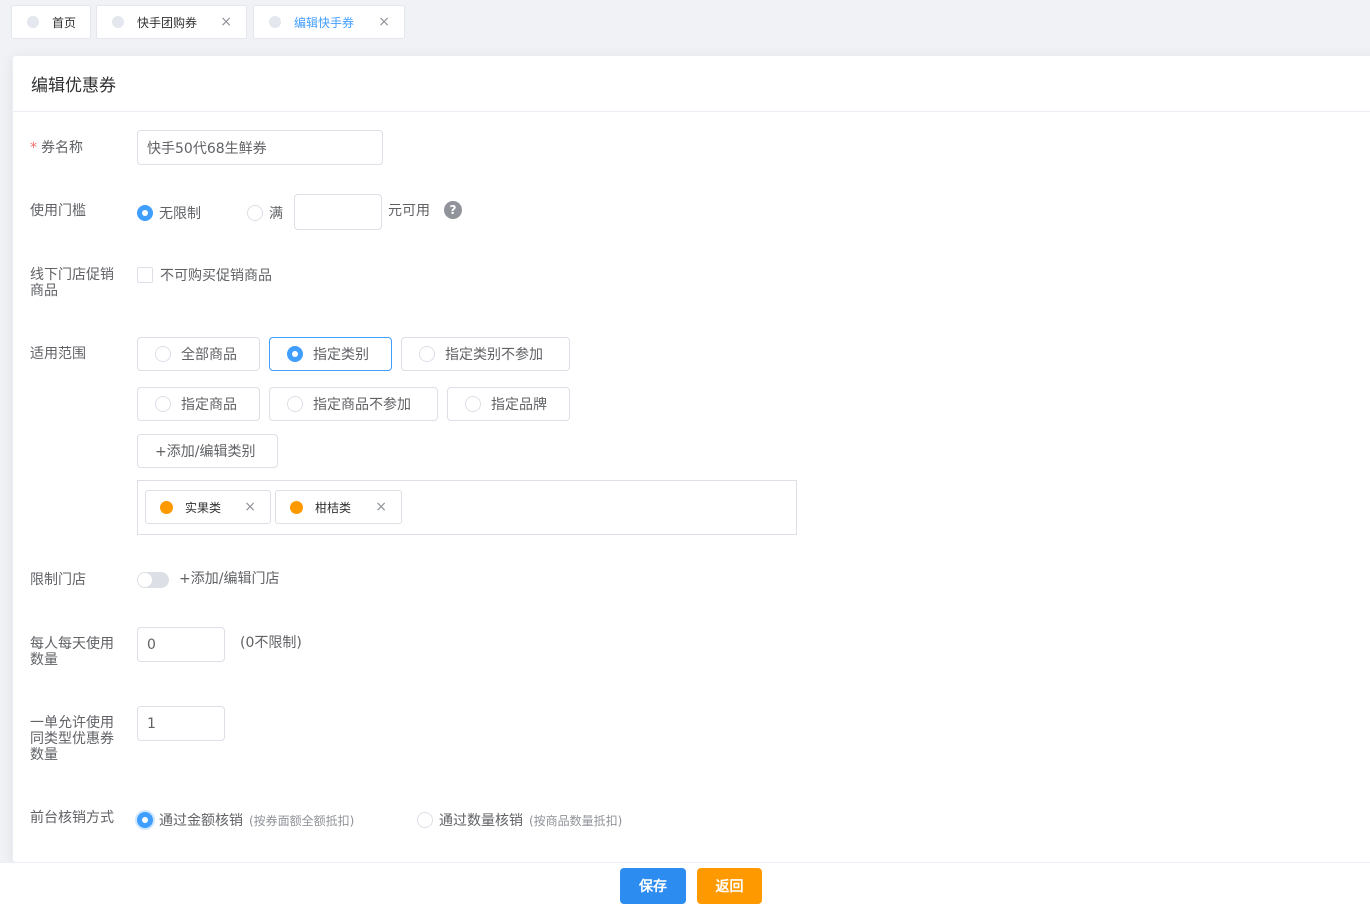  I want to click on scope-label: 适用范围, so click(58, 354).